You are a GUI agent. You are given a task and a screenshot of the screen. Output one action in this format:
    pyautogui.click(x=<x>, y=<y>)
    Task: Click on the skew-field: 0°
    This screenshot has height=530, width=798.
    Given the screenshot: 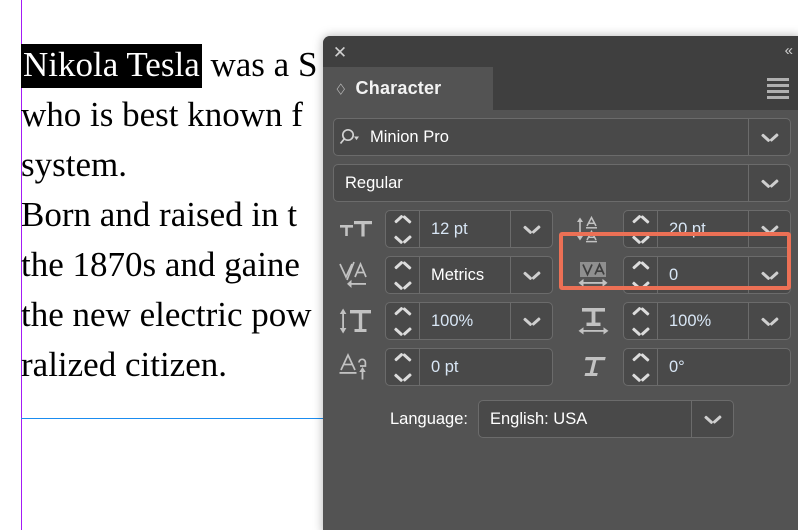 What is the action you would take?
    pyautogui.click(x=707, y=367)
    